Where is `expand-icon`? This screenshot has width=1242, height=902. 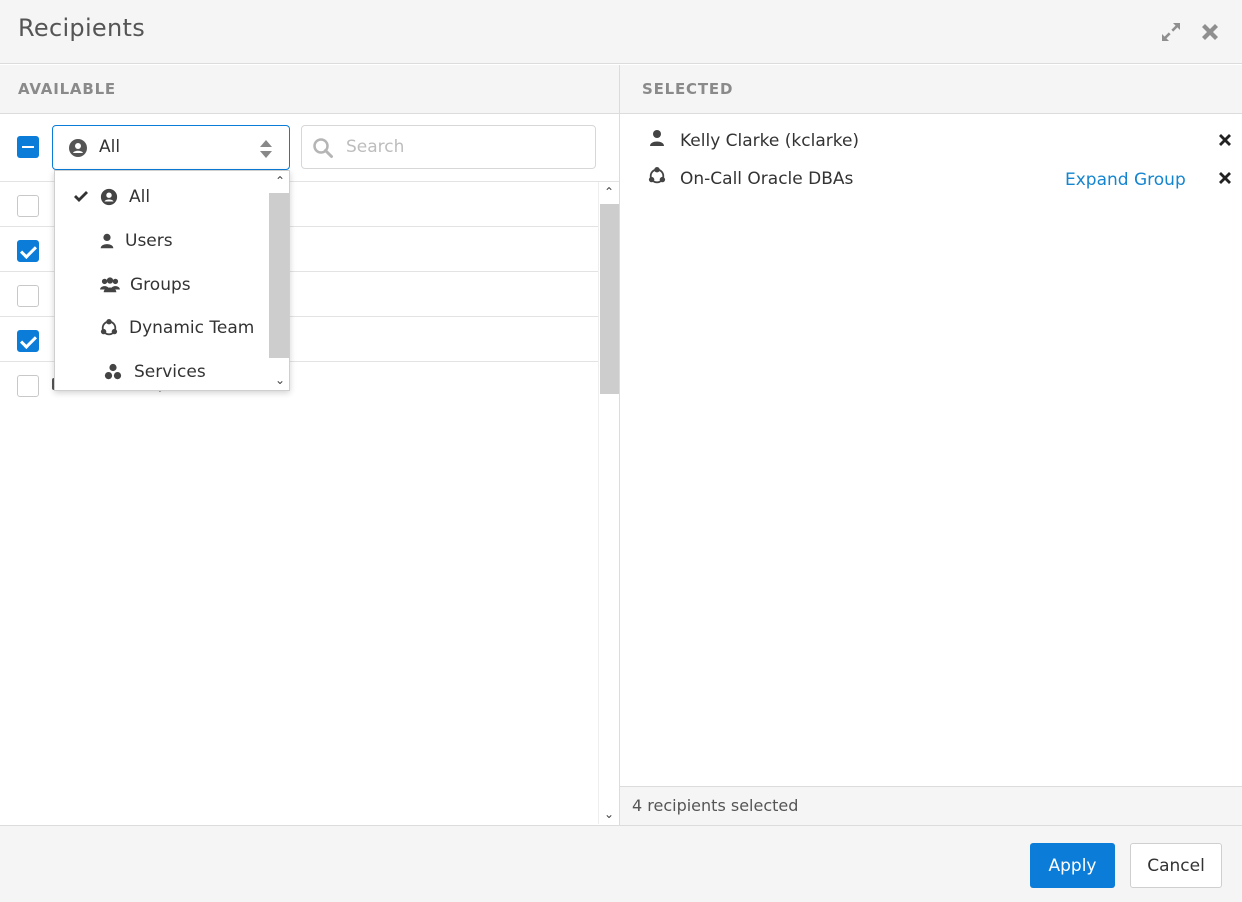 expand-icon is located at coordinates (1171, 32).